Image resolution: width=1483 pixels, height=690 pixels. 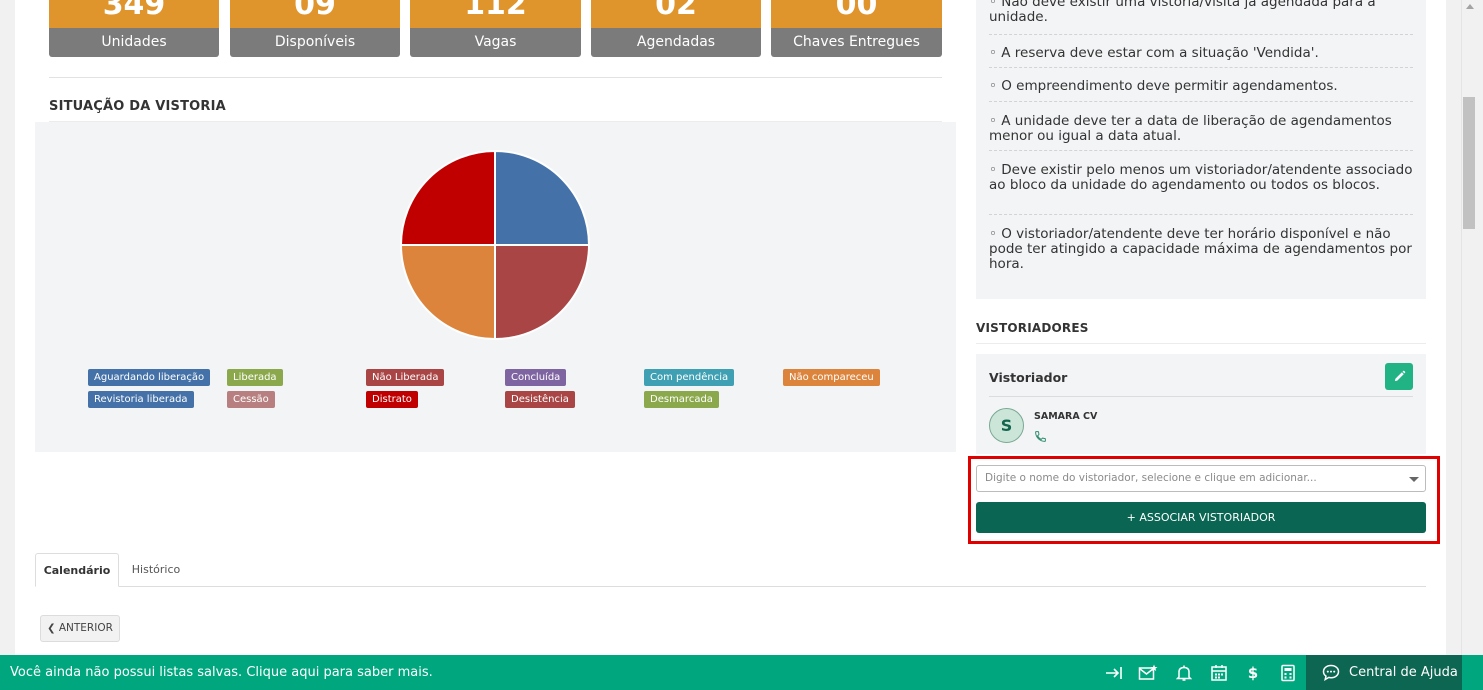 What do you see at coordinates (1253, 673) in the screenshot?
I see `dollar-icon: $` at bounding box center [1253, 673].